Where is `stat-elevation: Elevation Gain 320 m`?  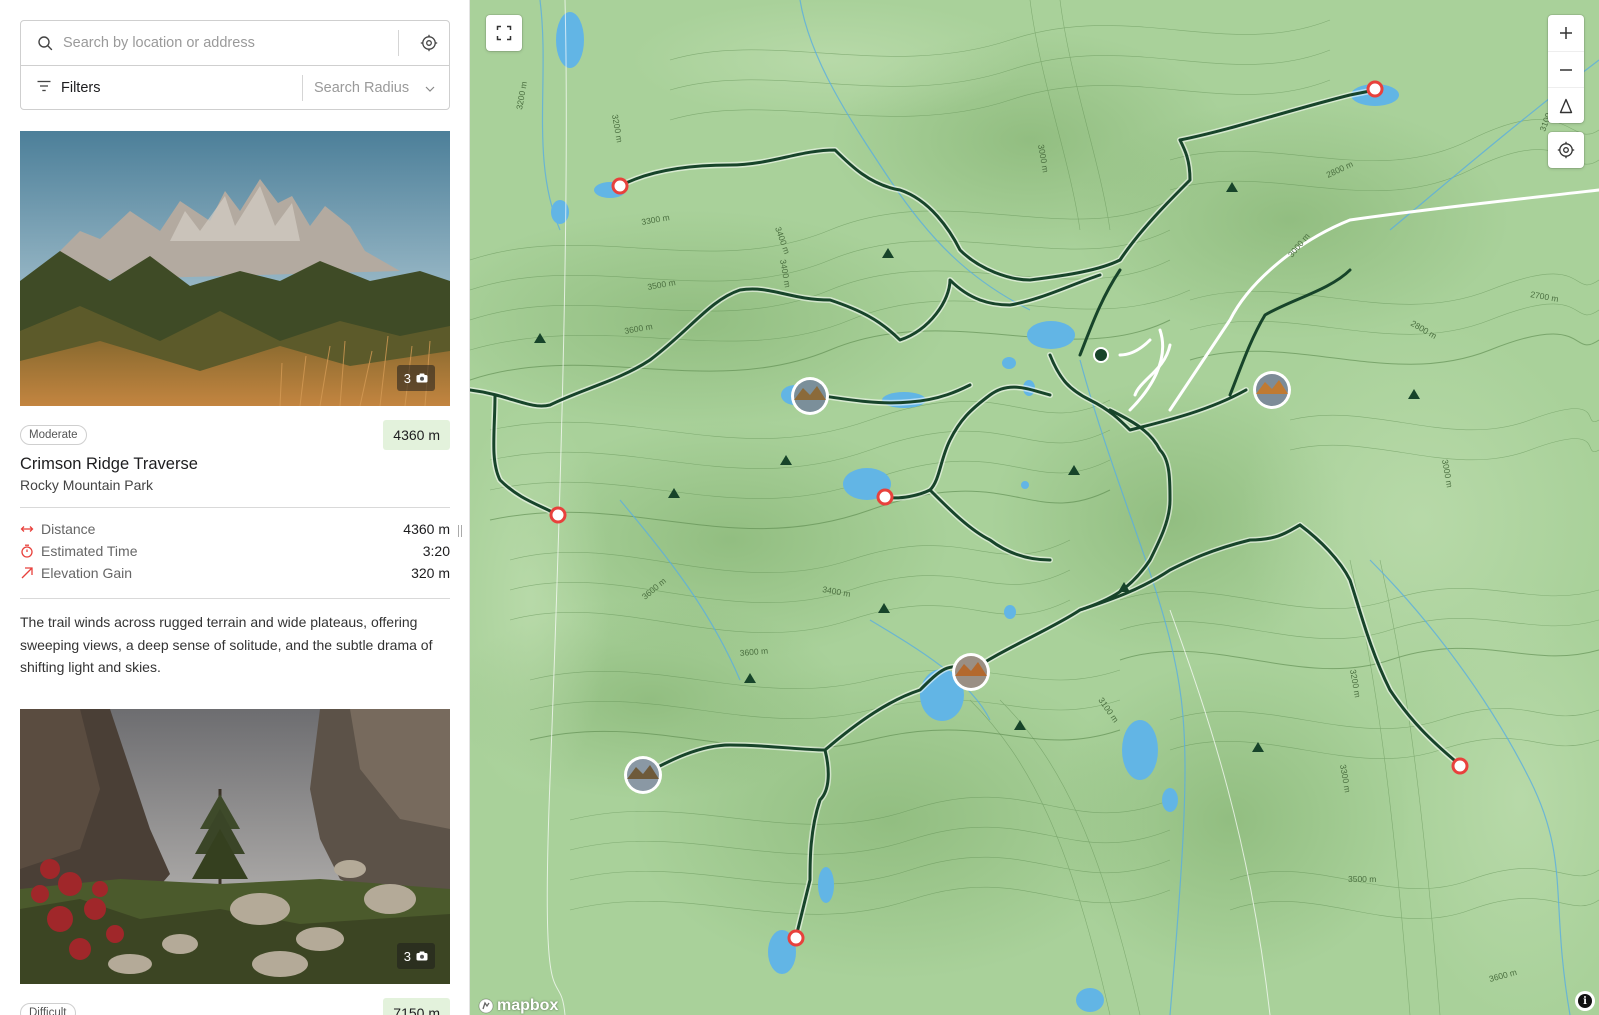 stat-elevation: Elevation Gain 320 m is located at coordinates (235, 573).